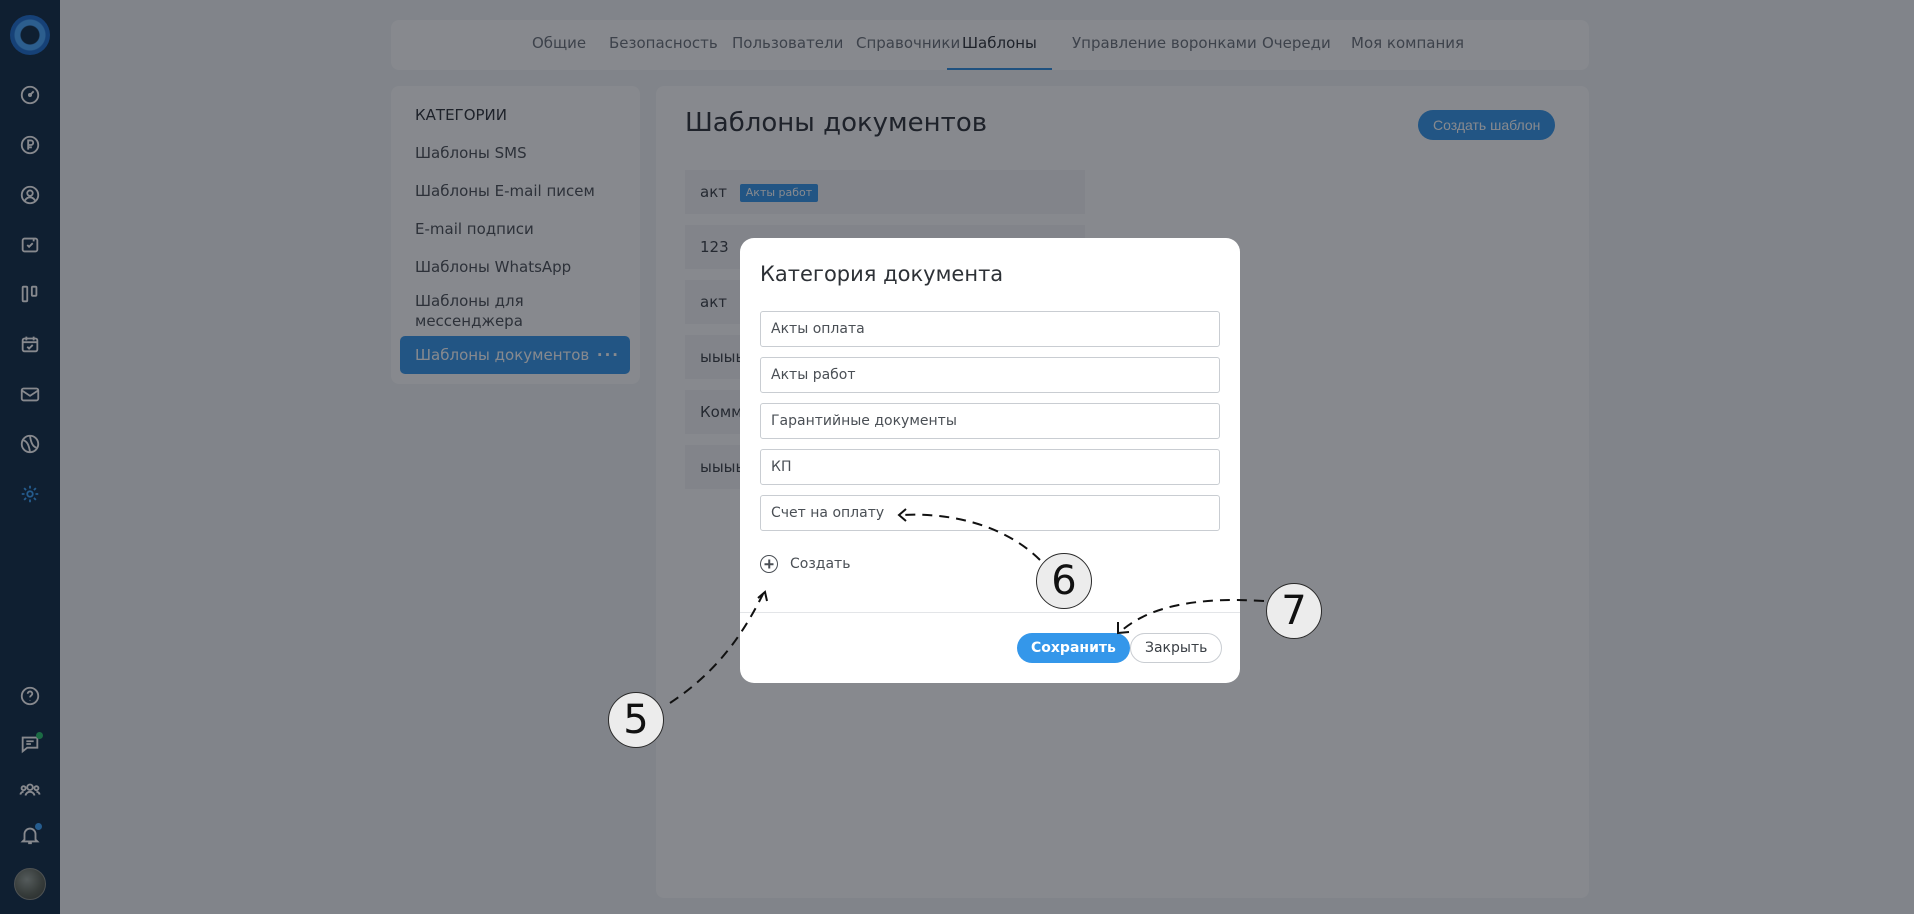  What do you see at coordinates (1294, 611) in the screenshot?
I see `callout-7: 7` at bounding box center [1294, 611].